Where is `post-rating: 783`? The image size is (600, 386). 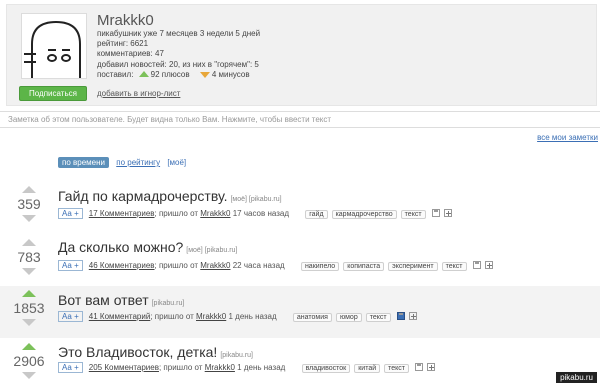 post-rating: 783 is located at coordinates (29, 257).